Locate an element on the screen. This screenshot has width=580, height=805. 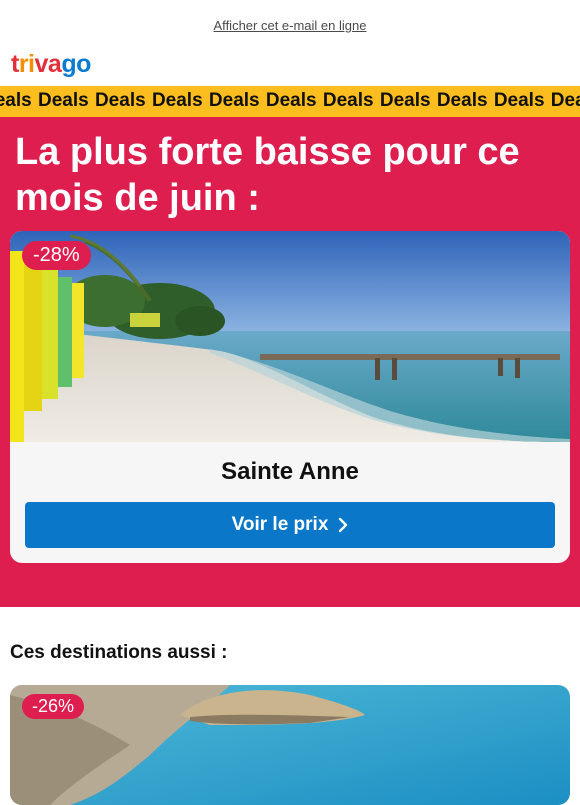
see-price-button: Voir le prix is located at coordinates (290, 525).